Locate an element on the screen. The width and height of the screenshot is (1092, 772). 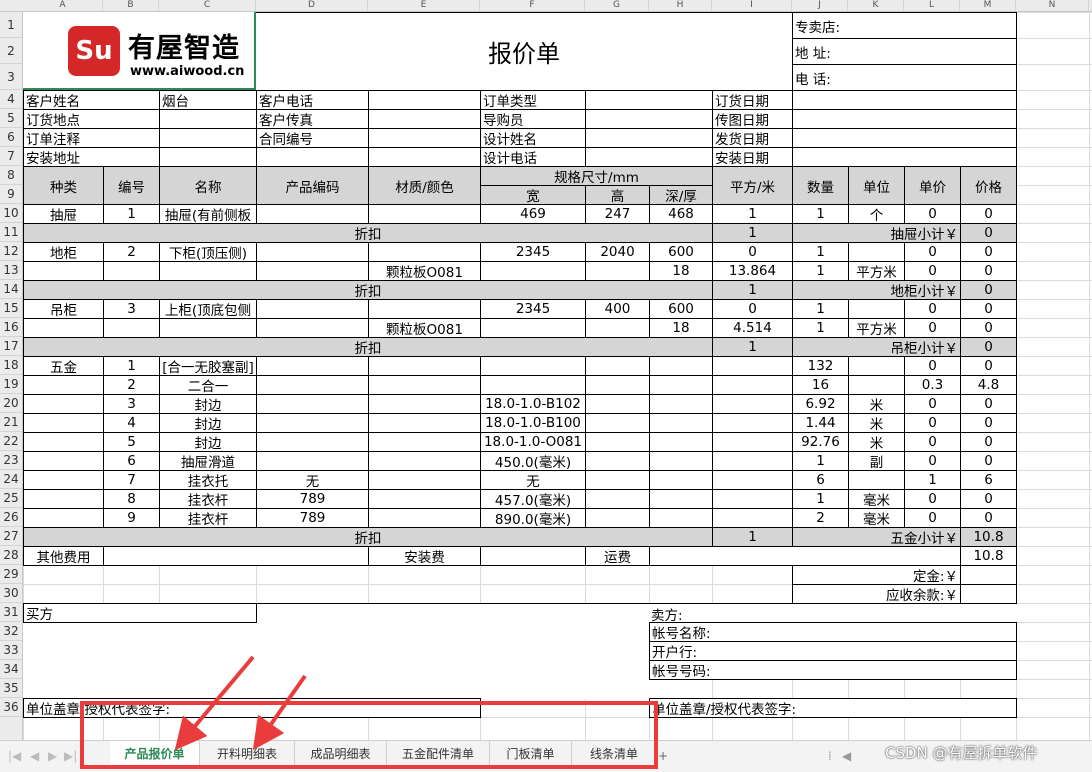
row-header-11: 11 is located at coordinates (11, 232).